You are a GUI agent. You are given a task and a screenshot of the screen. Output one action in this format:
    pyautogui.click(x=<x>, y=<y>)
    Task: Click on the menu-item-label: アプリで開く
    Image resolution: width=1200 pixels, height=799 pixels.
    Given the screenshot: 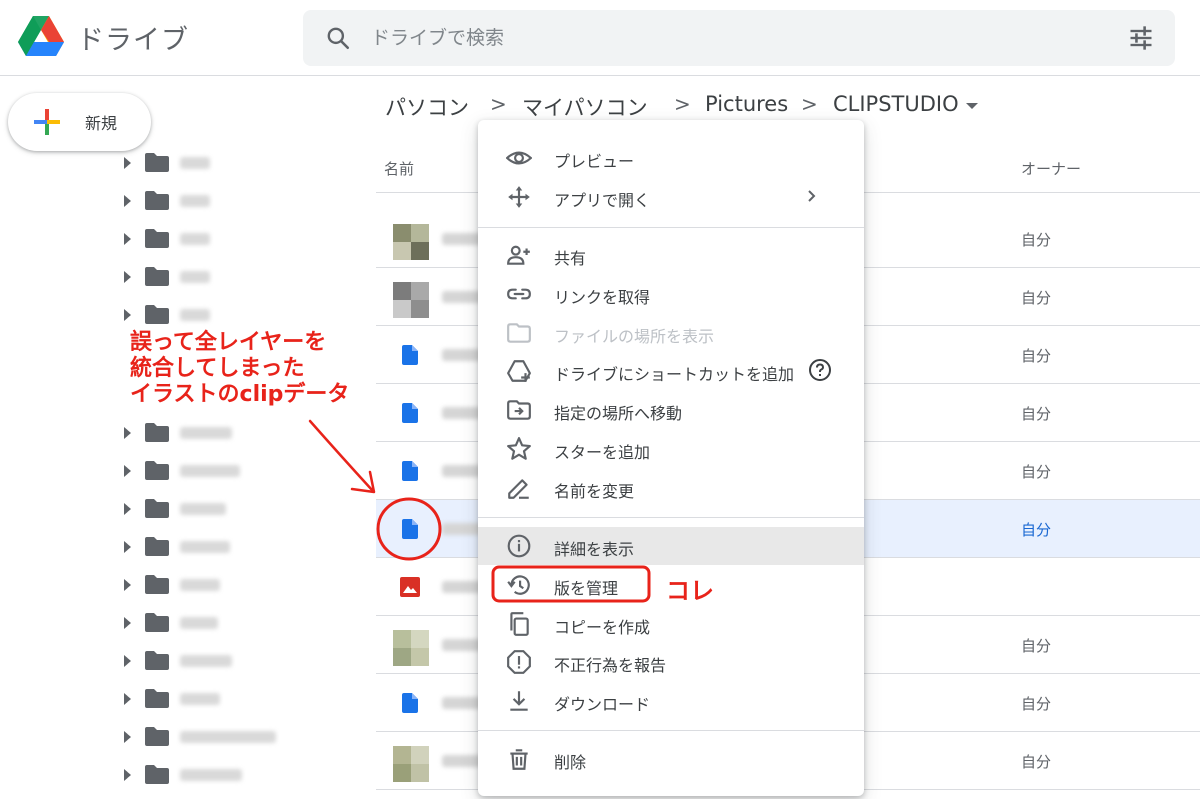 What is the action you would take?
    pyautogui.click(x=602, y=200)
    